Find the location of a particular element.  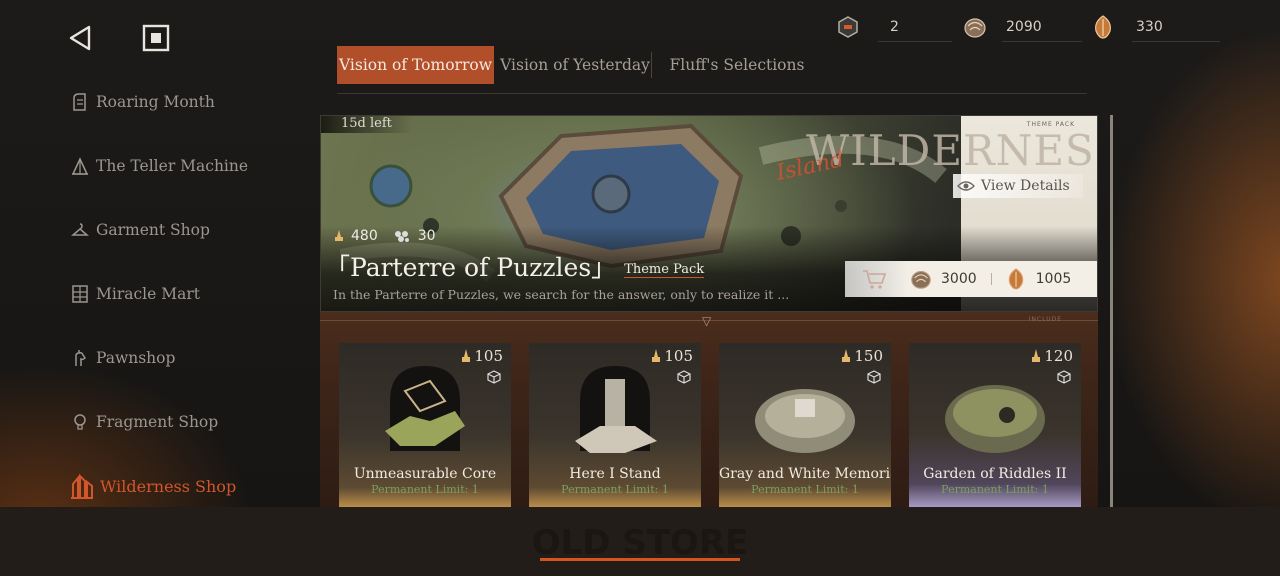

currency-feather-coin: 330 is located at coordinates (1151, 27).